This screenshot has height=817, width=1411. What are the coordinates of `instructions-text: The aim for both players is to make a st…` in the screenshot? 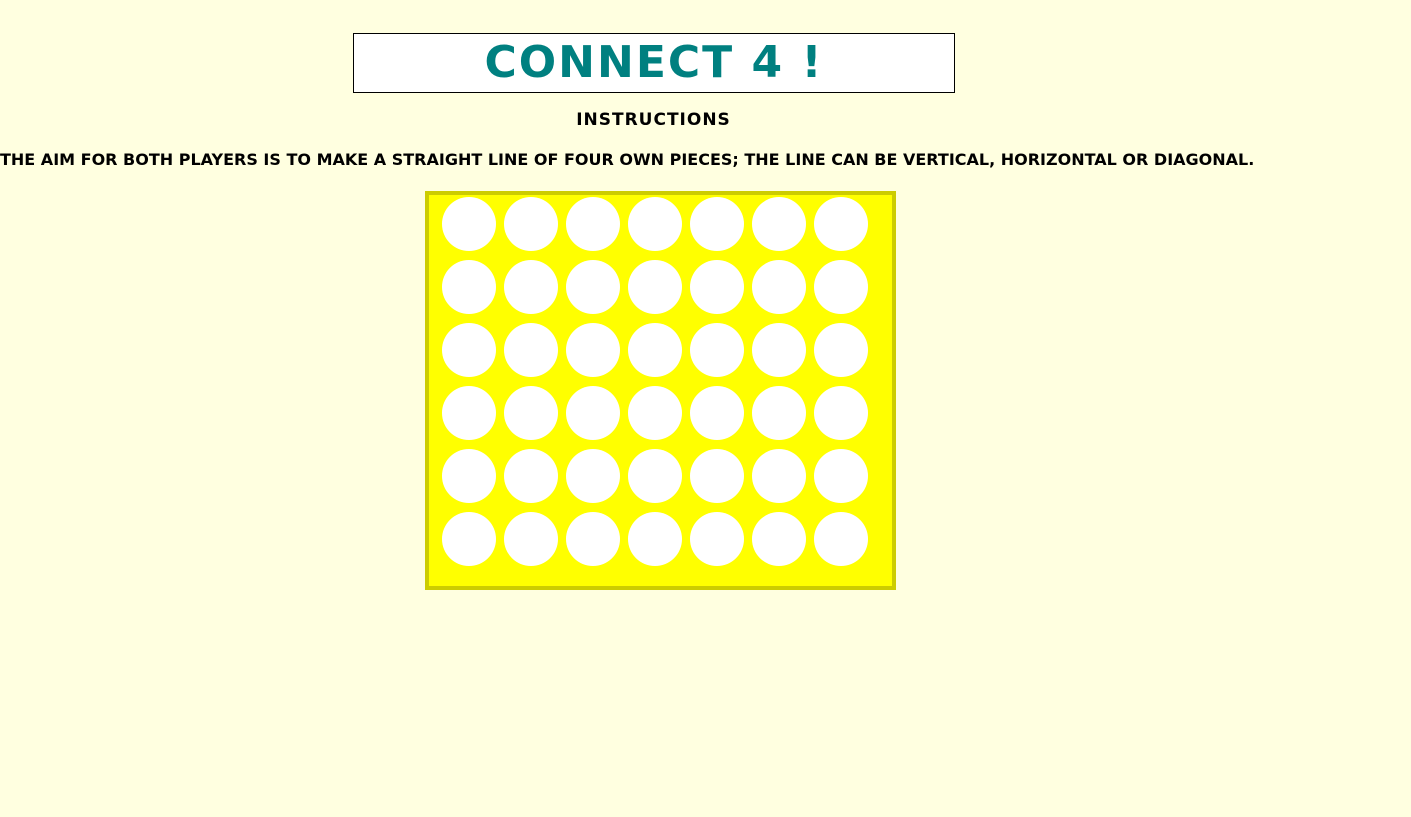 It's located at (627, 159).